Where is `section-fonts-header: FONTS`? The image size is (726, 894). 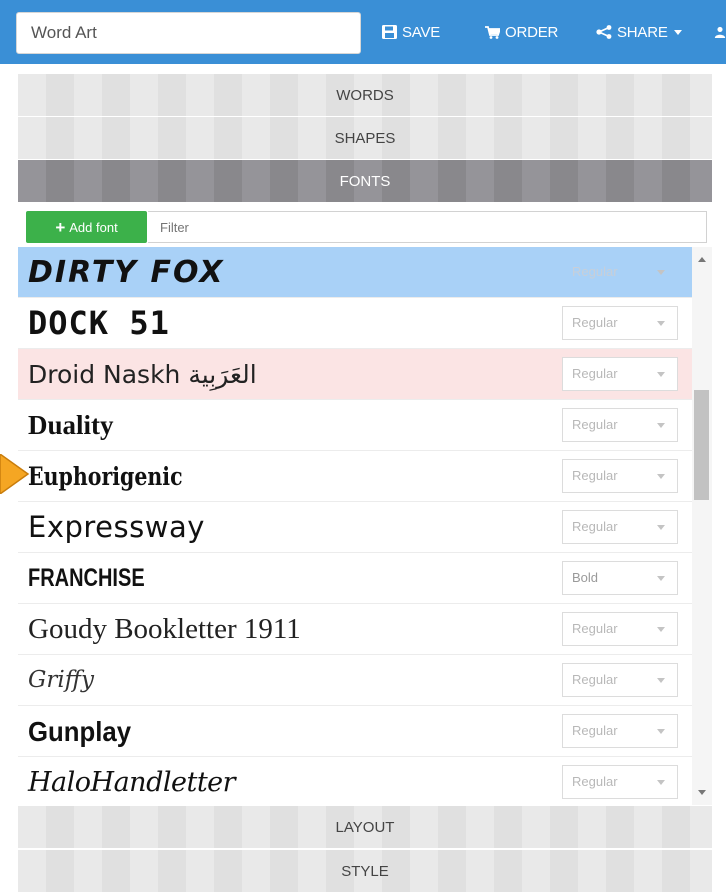 section-fonts-header: FONTS is located at coordinates (365, 181).